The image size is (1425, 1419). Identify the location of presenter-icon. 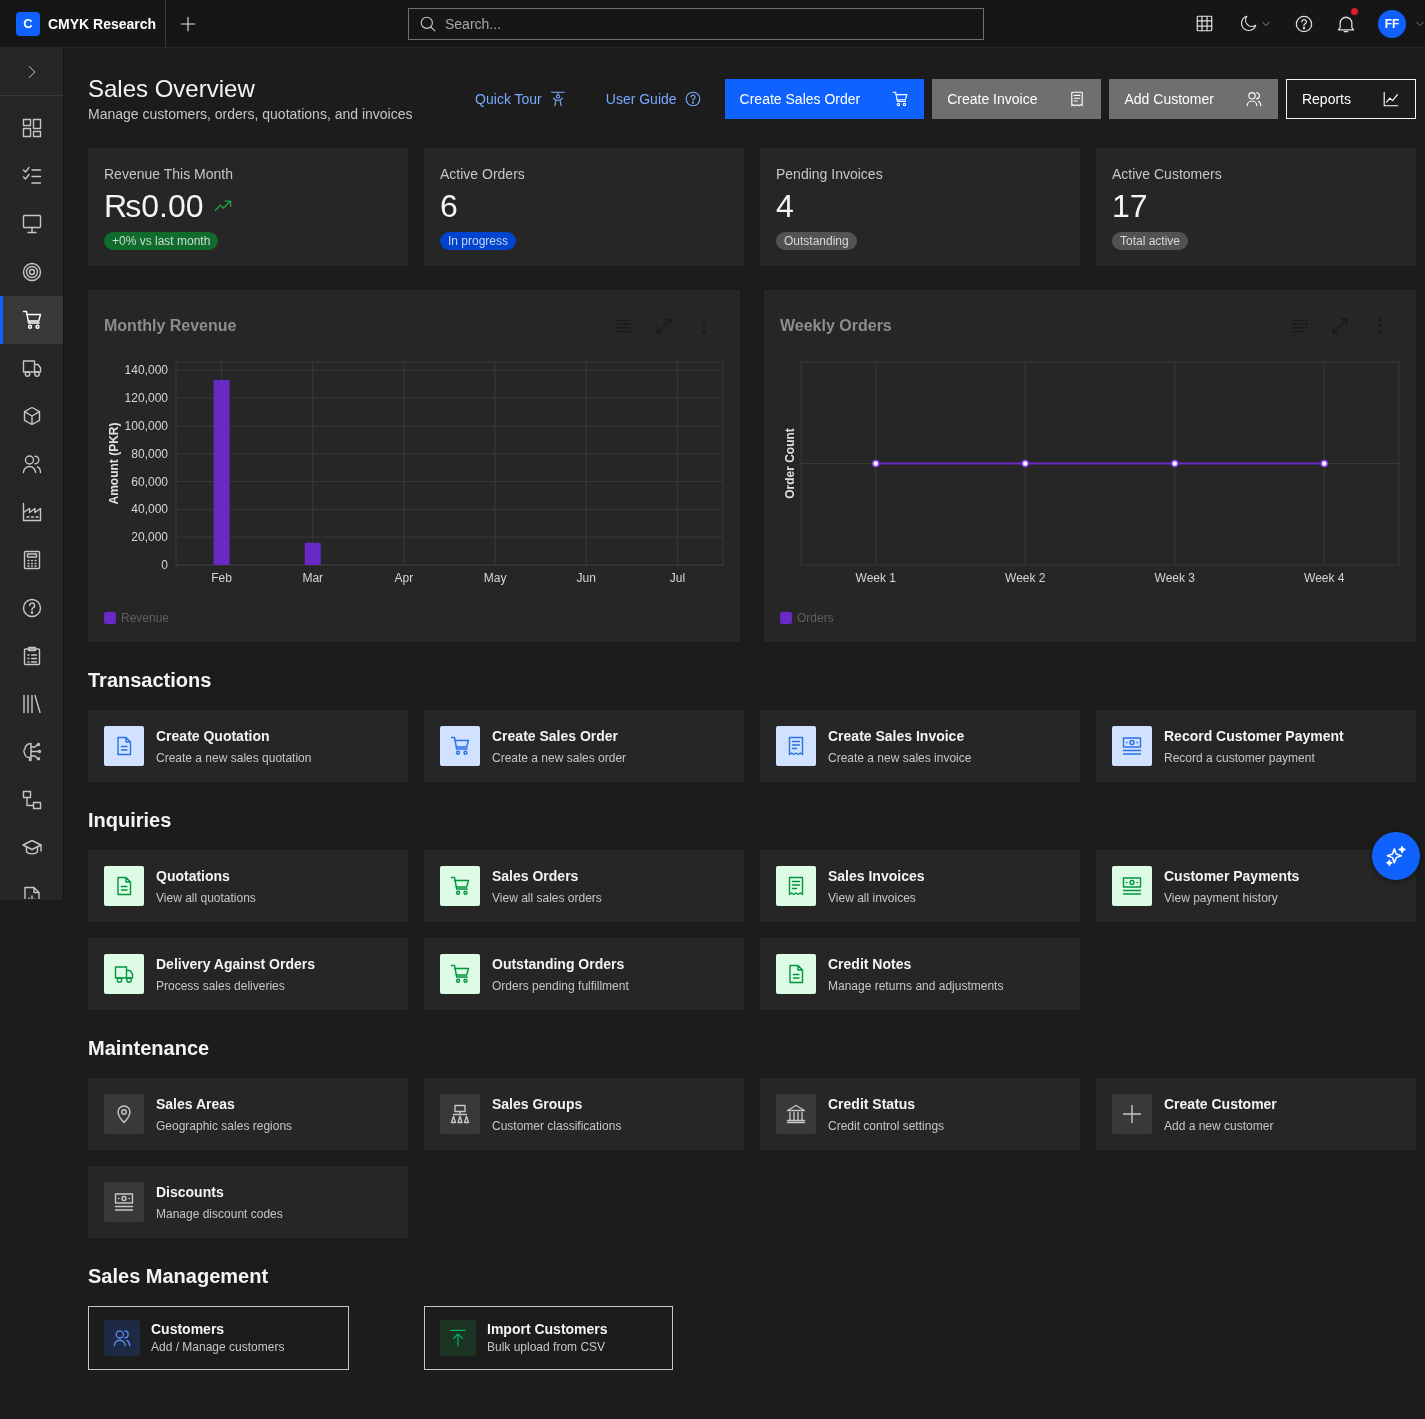
(557, 99).